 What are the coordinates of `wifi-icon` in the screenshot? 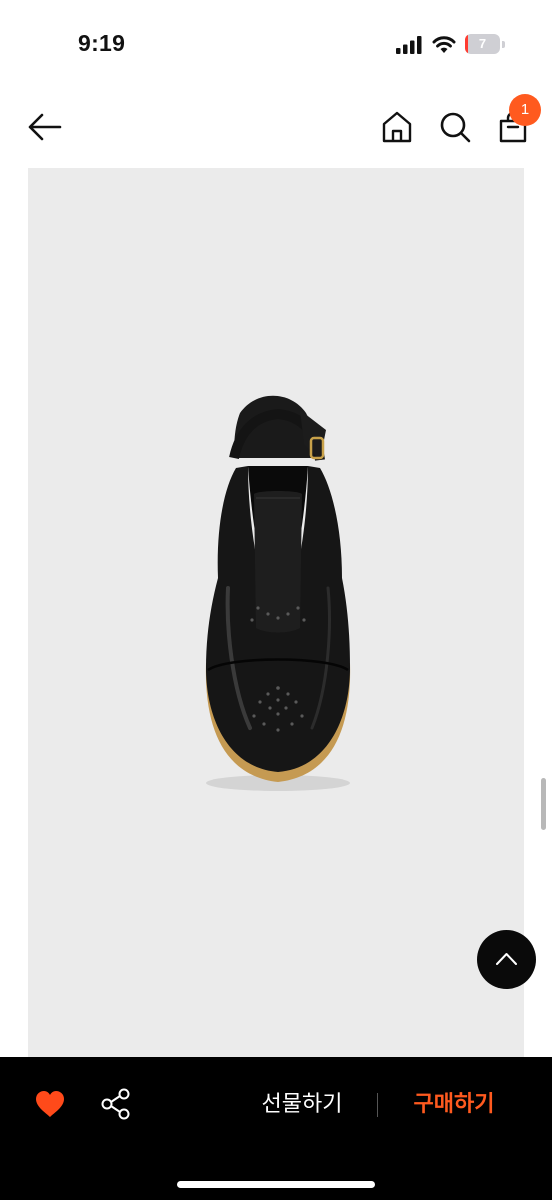 It's located at (444, 44).